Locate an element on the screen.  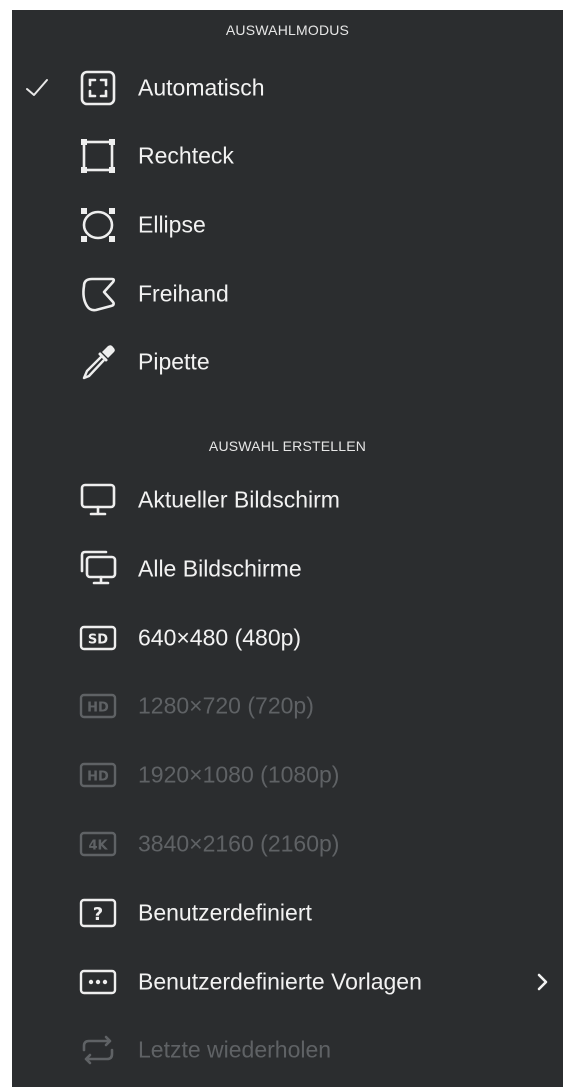
menu-item-label: Freihand is located at coordinates (183, 293).